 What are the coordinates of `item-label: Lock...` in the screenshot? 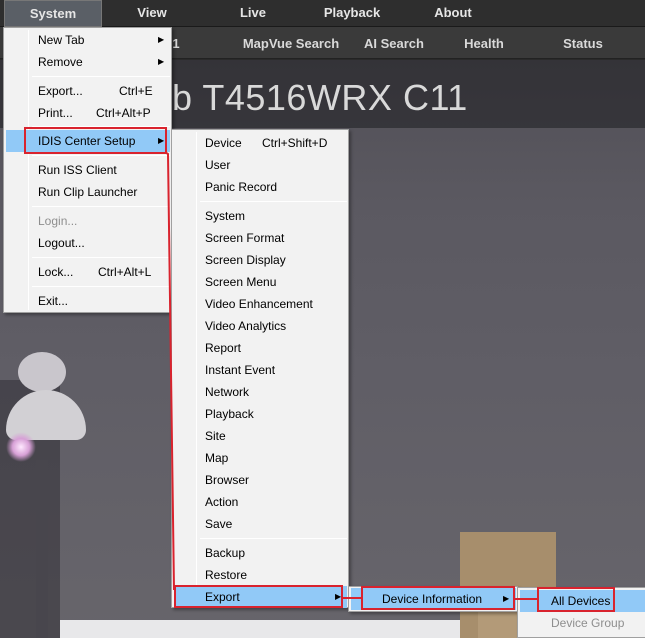 It's located at (56, 272).